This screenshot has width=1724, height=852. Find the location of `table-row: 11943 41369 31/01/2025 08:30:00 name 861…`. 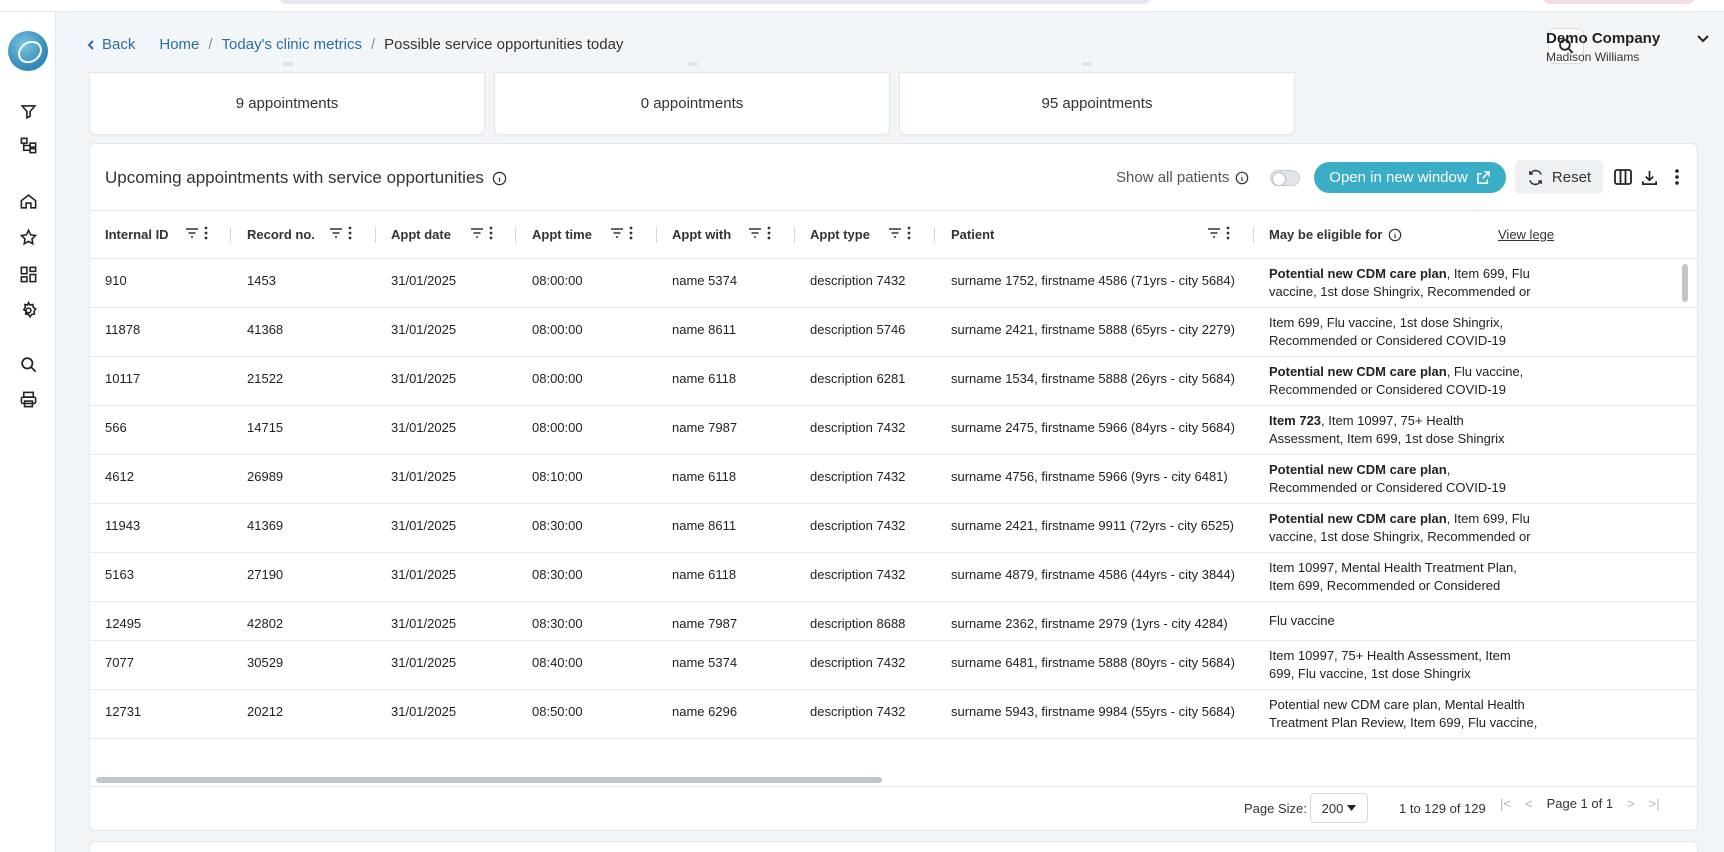

table-row: 11943 41369 31/01/2025 08:30:00 name 861… is located at coordinates (893, 528).